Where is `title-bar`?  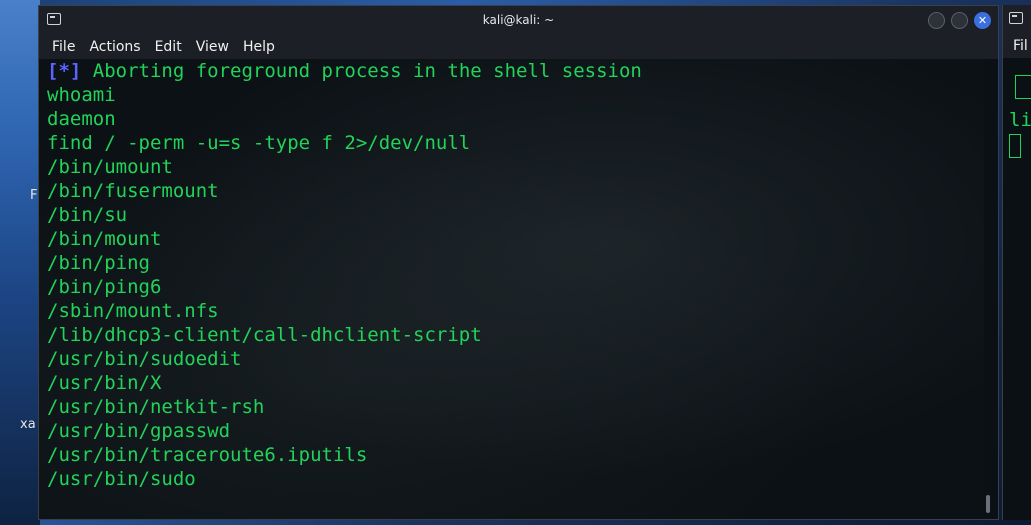 title-bar is located at coordinates (1017, 19).